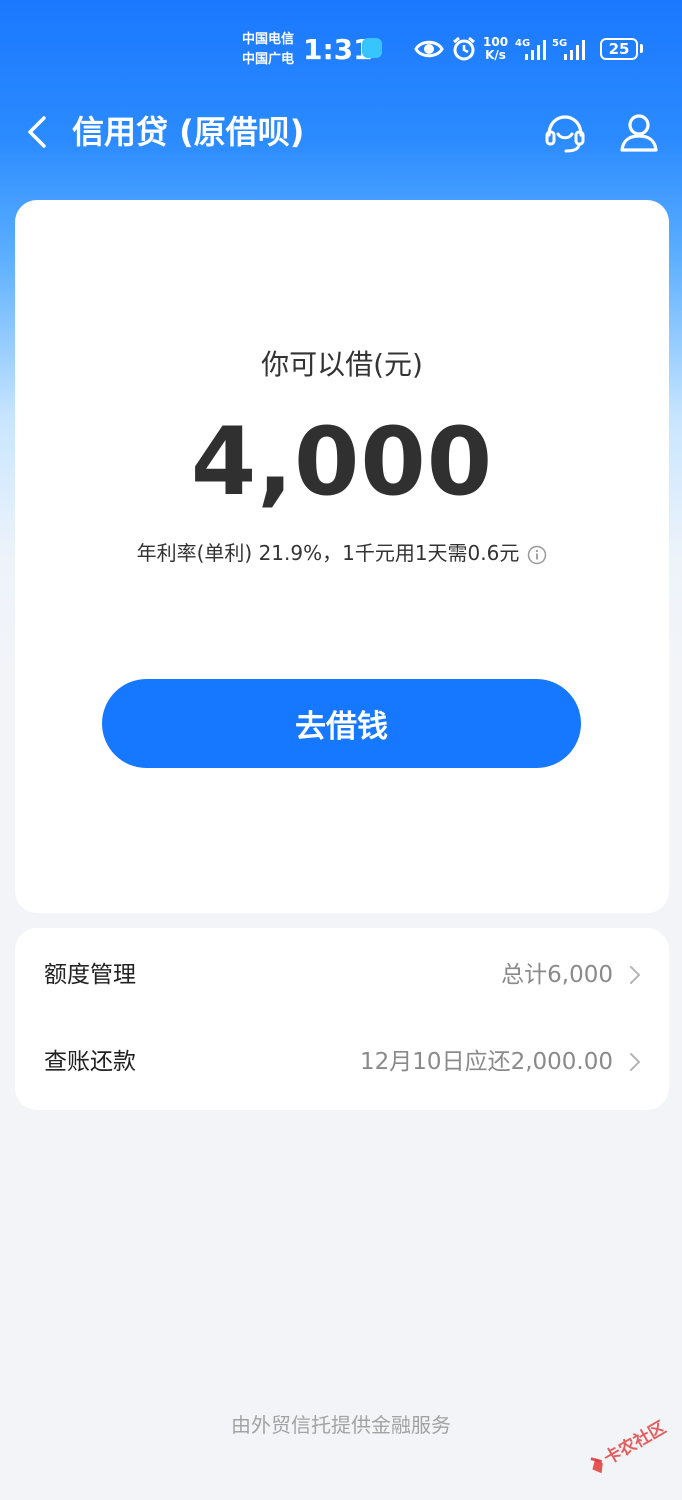  What do you see at coordinates (268, 59) in the screenshot?
I see `carrier-2: 中国广电` at bounding box center [268, 59].